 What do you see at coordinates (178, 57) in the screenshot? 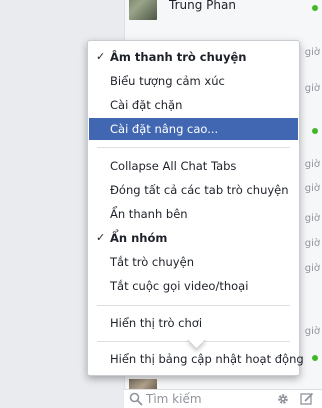
I see `menu-item-label: Âm thanh trò chuyện` at bounding box center [178, 57].